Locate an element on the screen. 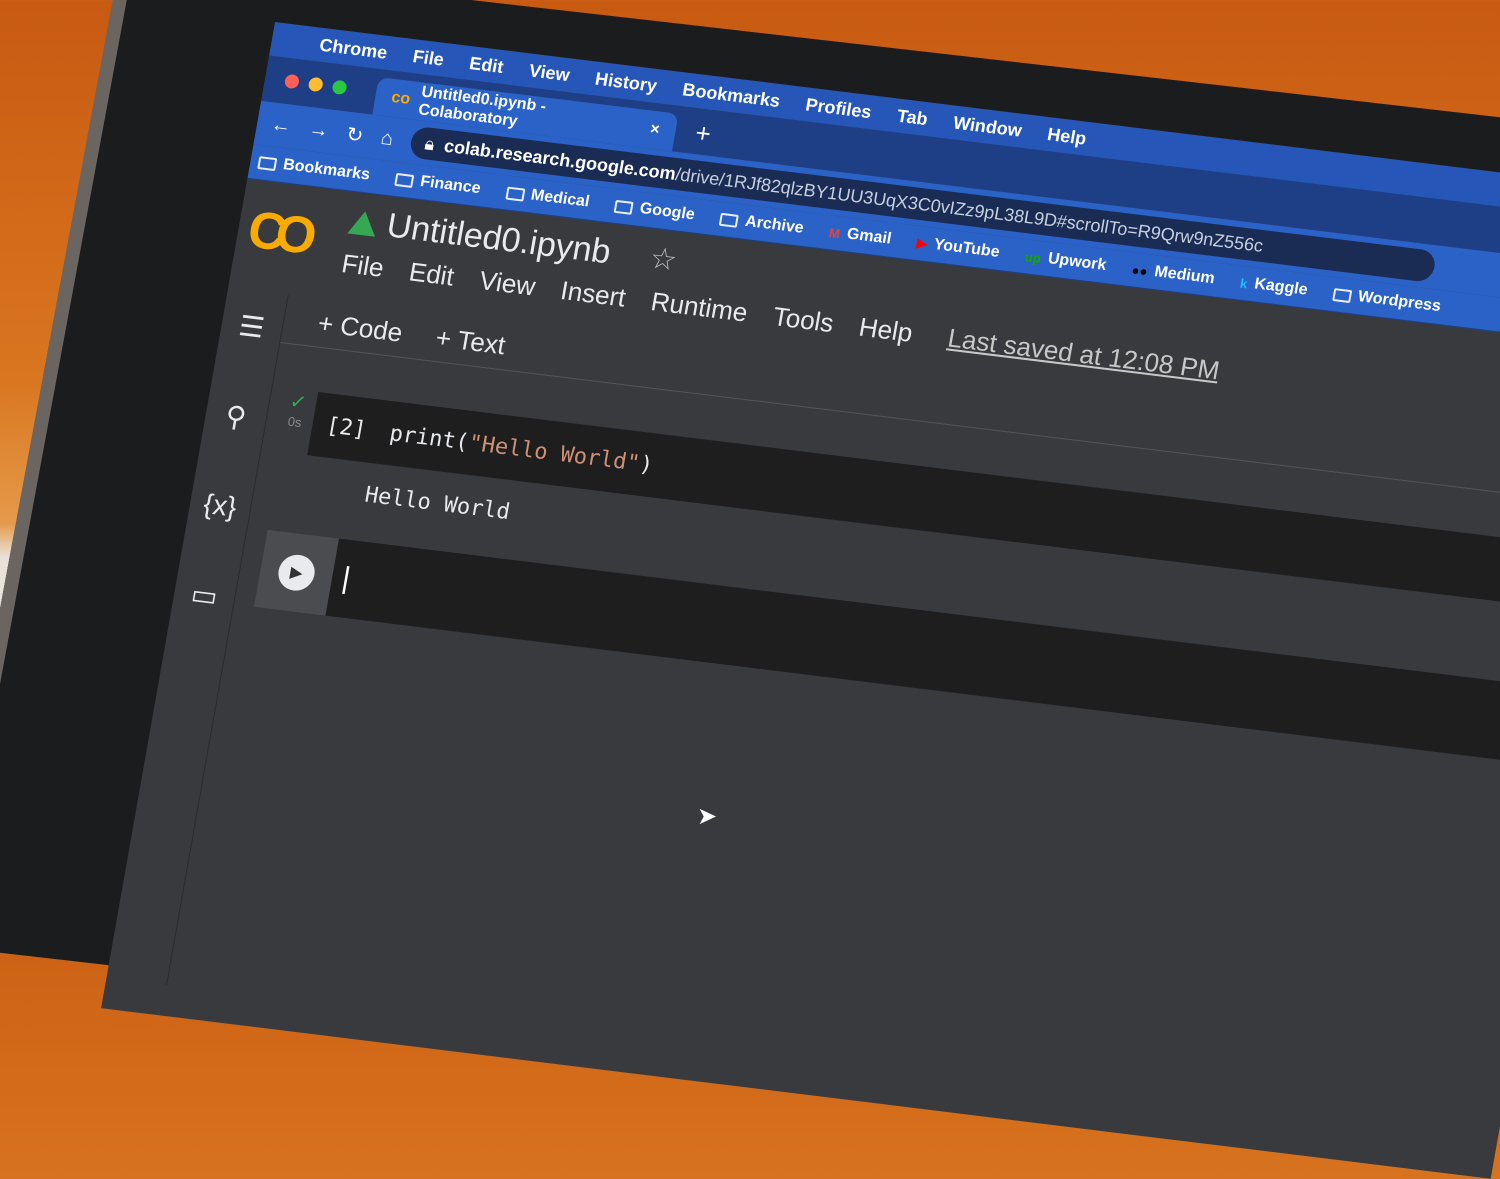 The height and width of the screenshot is (1179, 1500). code-text: print("Hello World") is located at coordinates (521, 449).